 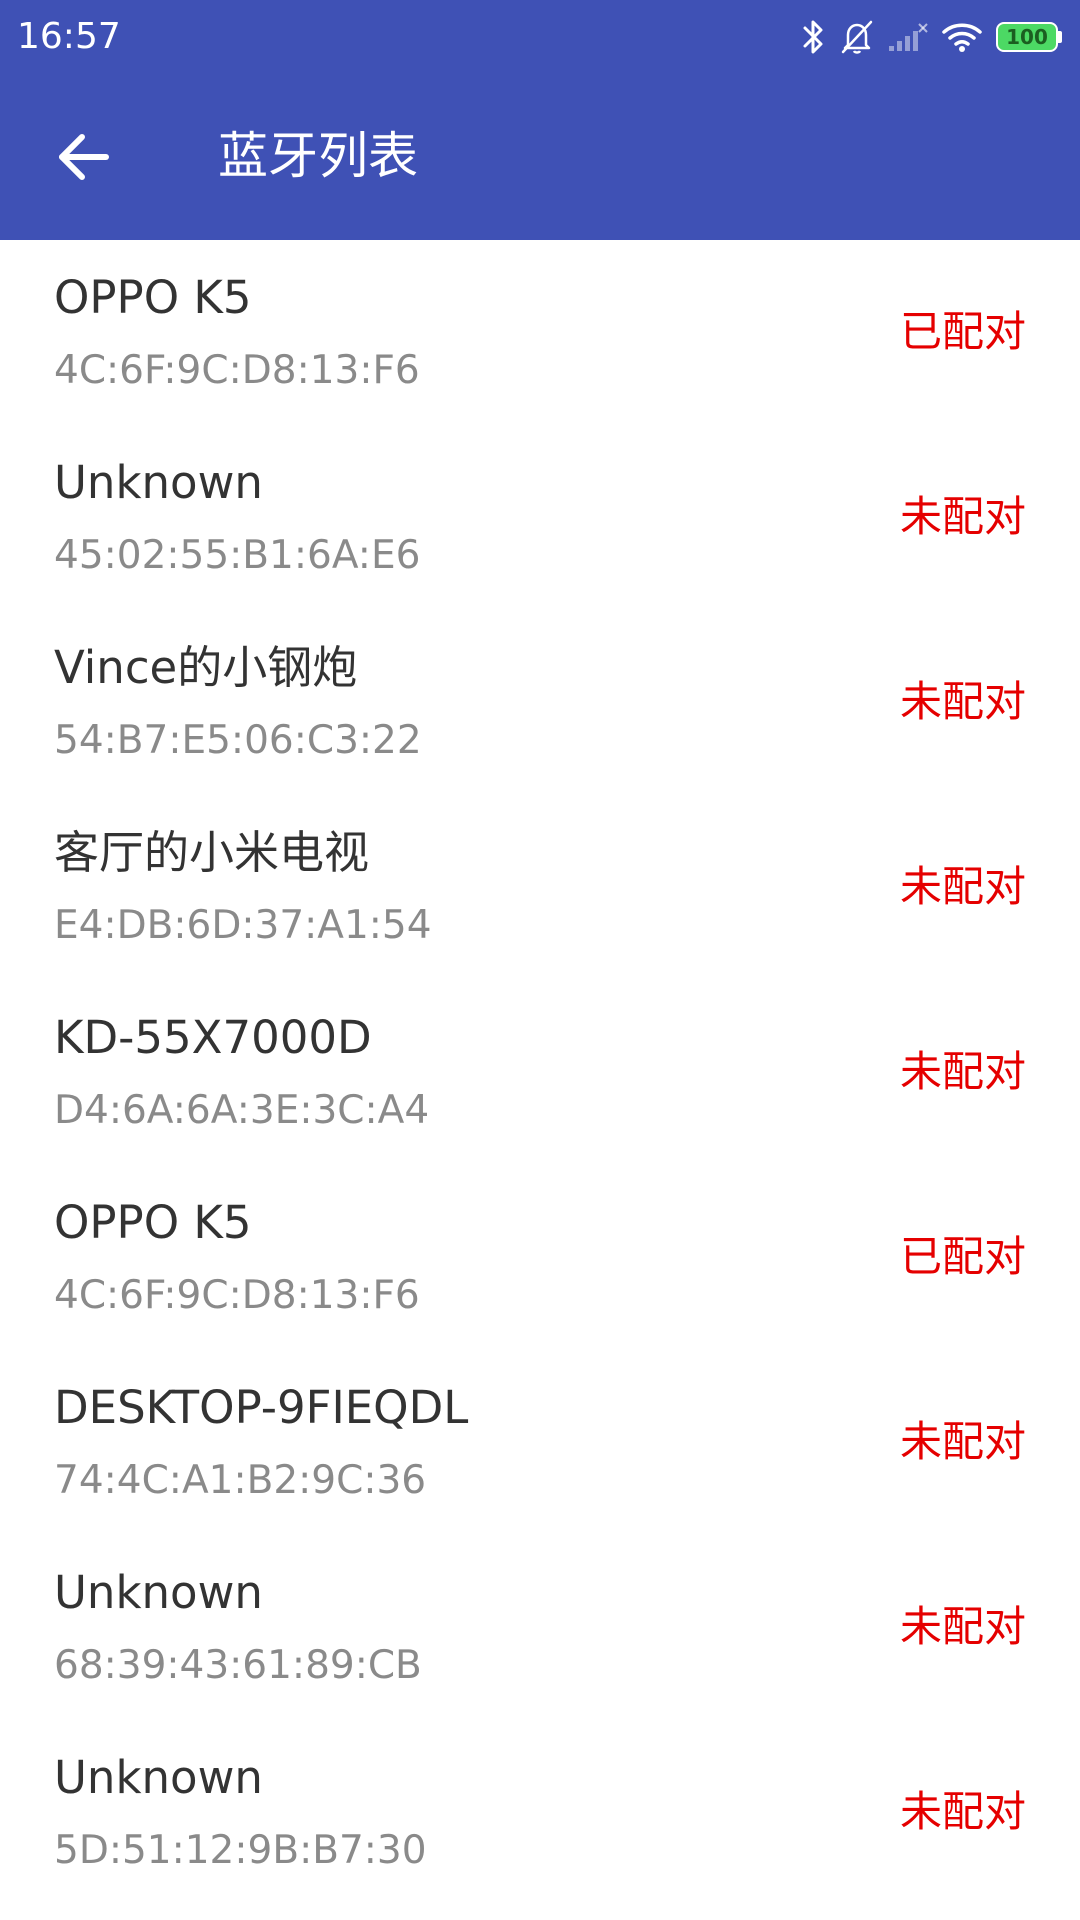 What do you see at coordinates (238, 1665) in the screenshot?
I see `device-mac-address: 68:39:43:61:89:CB` at bounding box center [238, 1665].